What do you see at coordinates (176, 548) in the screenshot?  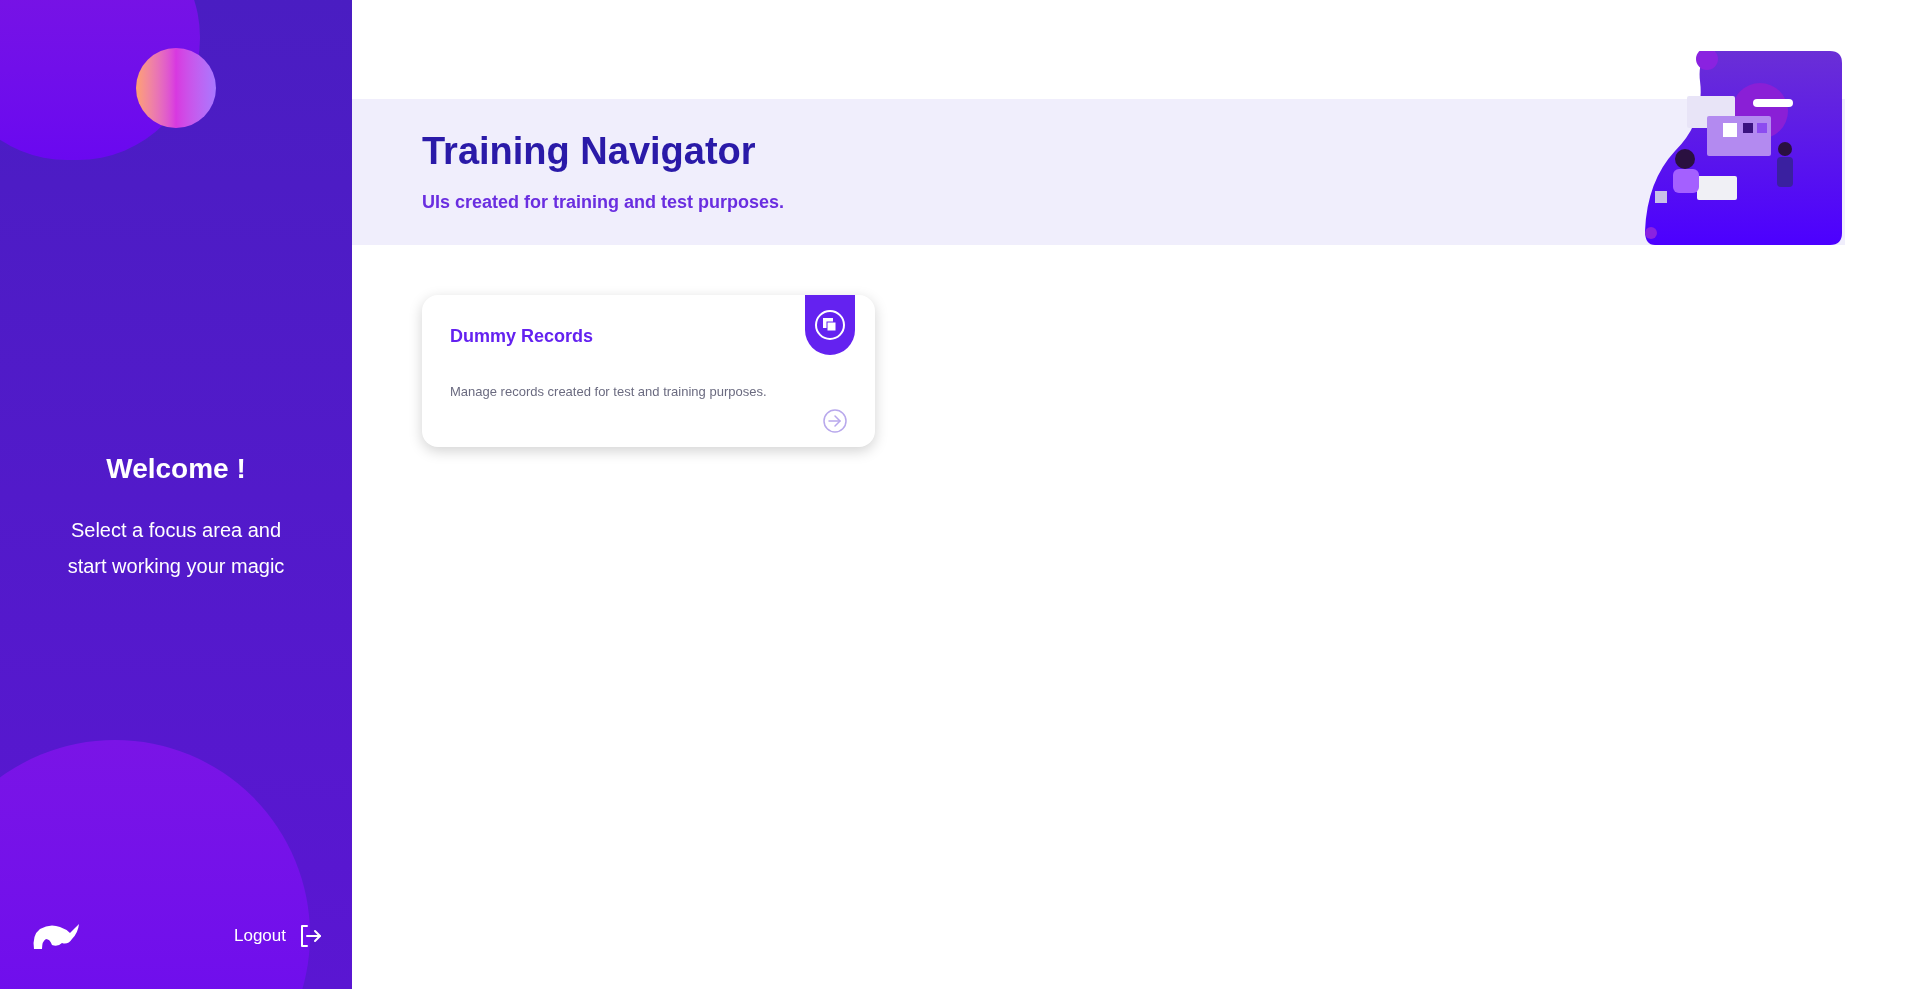 I see `welcome-message: Select a focus area and start working your magic` at bounding box center [176, 548].